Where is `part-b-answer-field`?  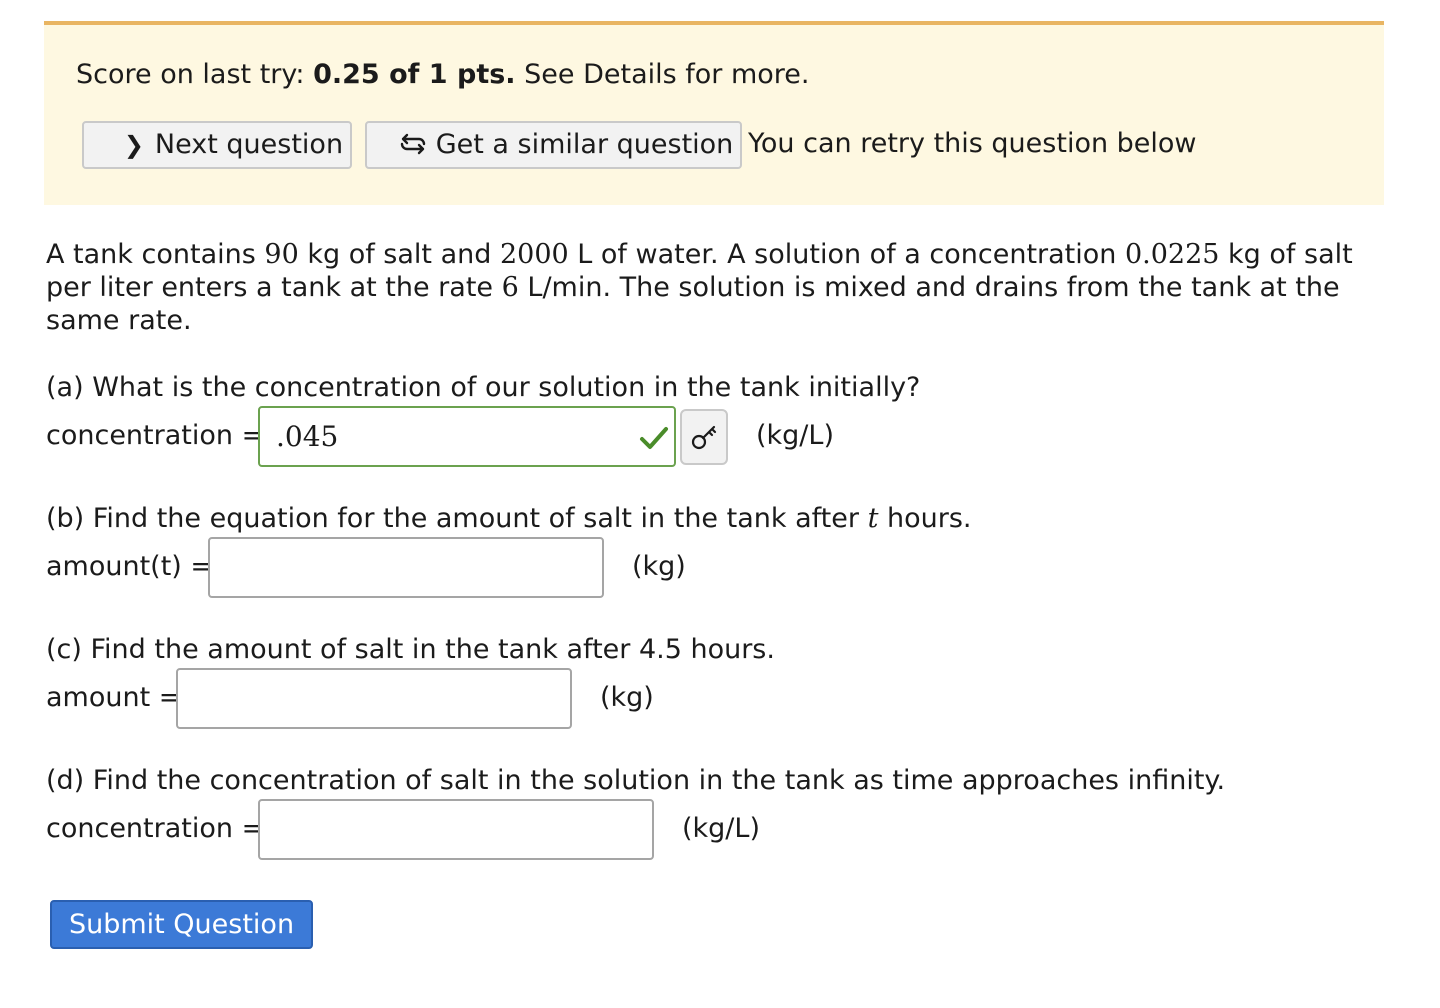 part-b-answer-field is located at coordinates (406, 567).